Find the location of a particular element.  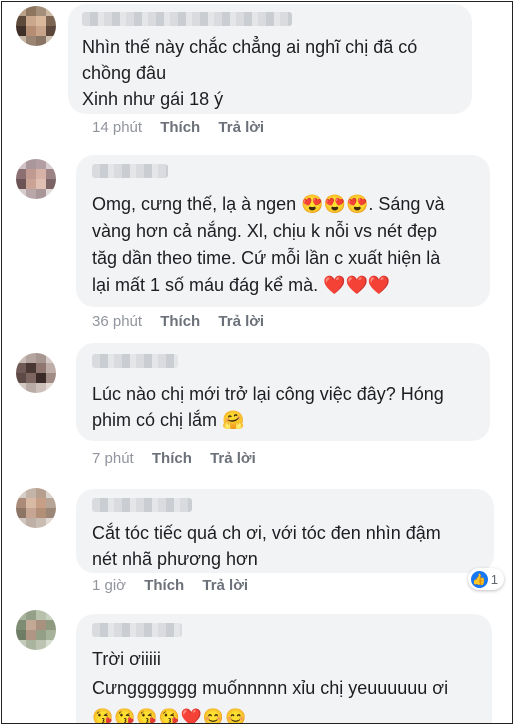

reaction-summary: 👍 1 is located at coordinates (485, 579).